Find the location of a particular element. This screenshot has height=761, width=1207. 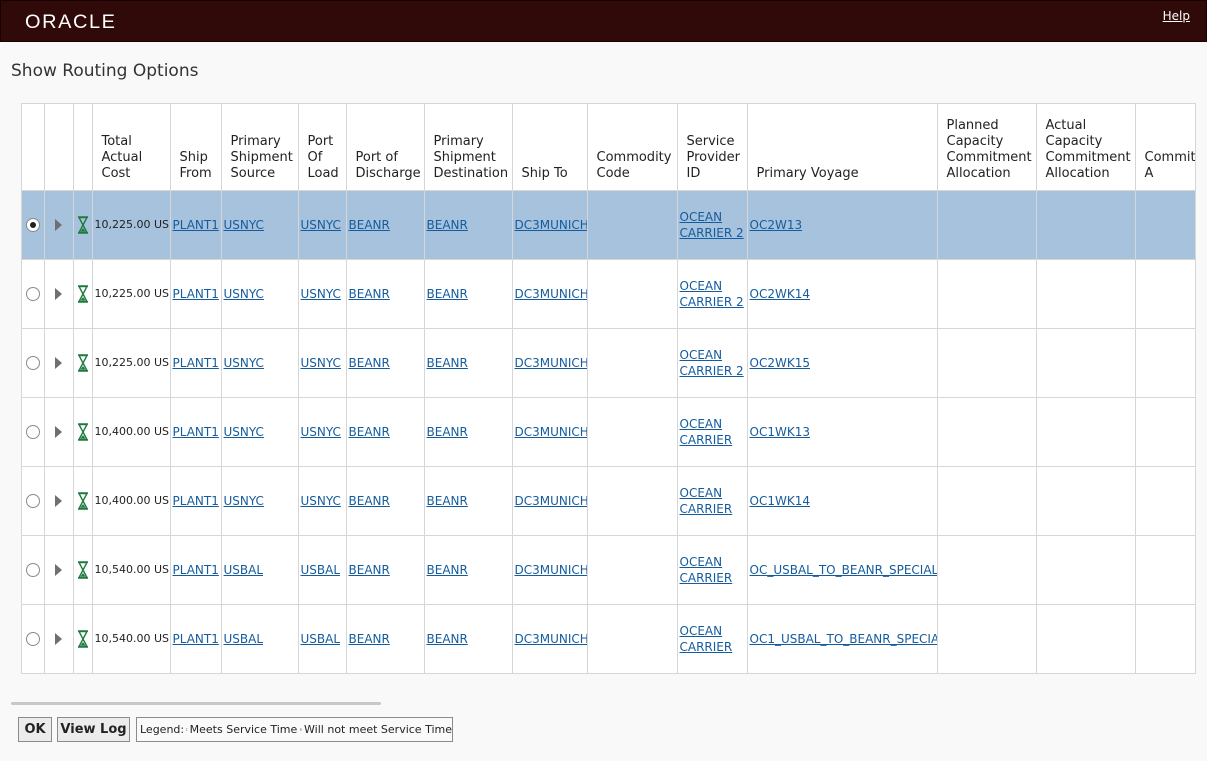

horizontal-scrollbar is located at coordinates (196, 703).